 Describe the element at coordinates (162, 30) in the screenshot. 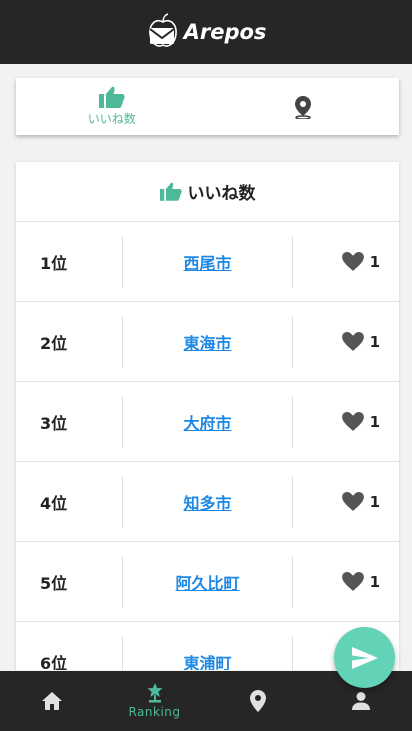

I see `mail-logo-icon` at that location.